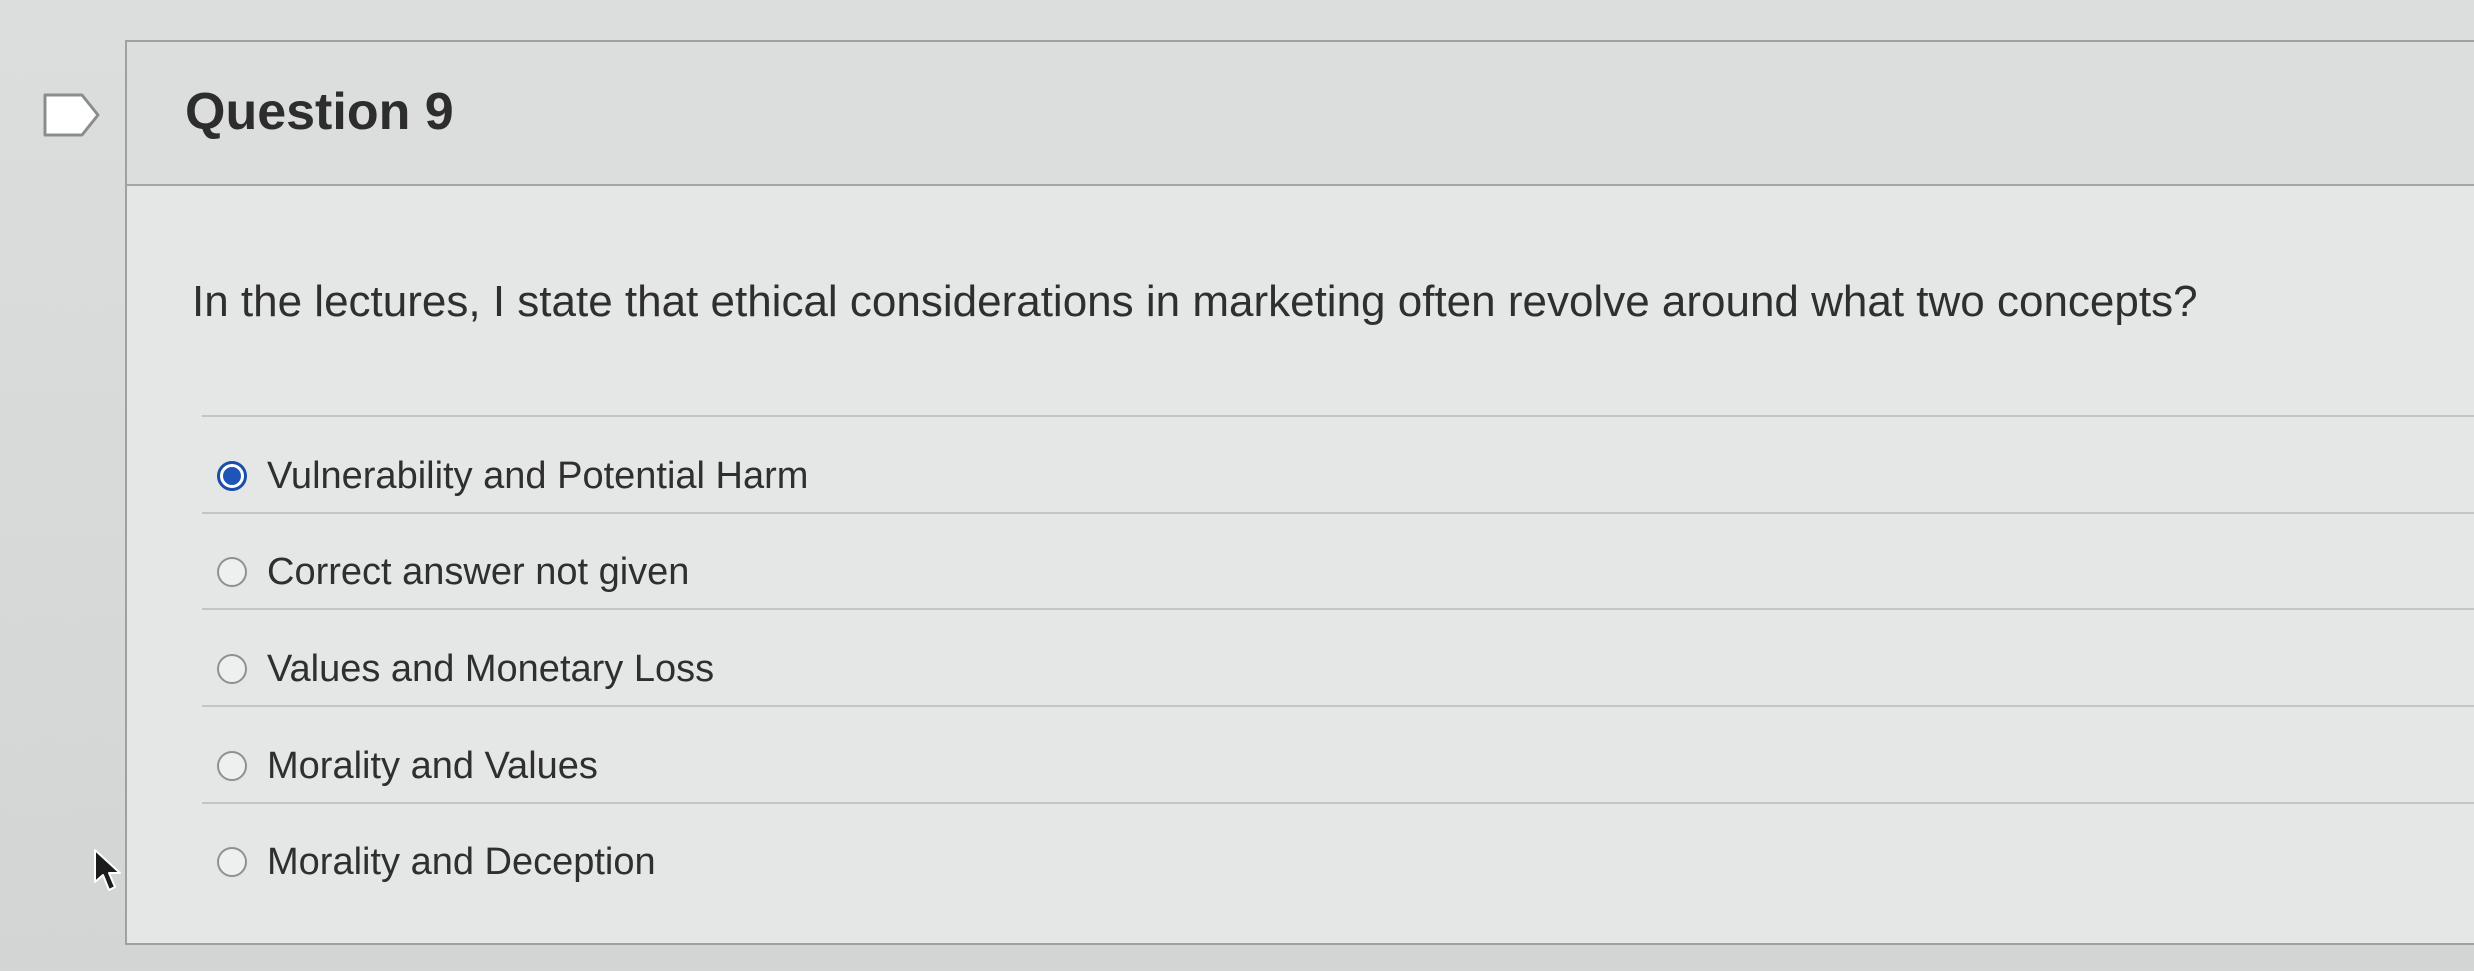 The width and height of the screenshot is (2474, 971). I want to click on option-label: Vulnerability and Potential Harm, so click(538, 475).